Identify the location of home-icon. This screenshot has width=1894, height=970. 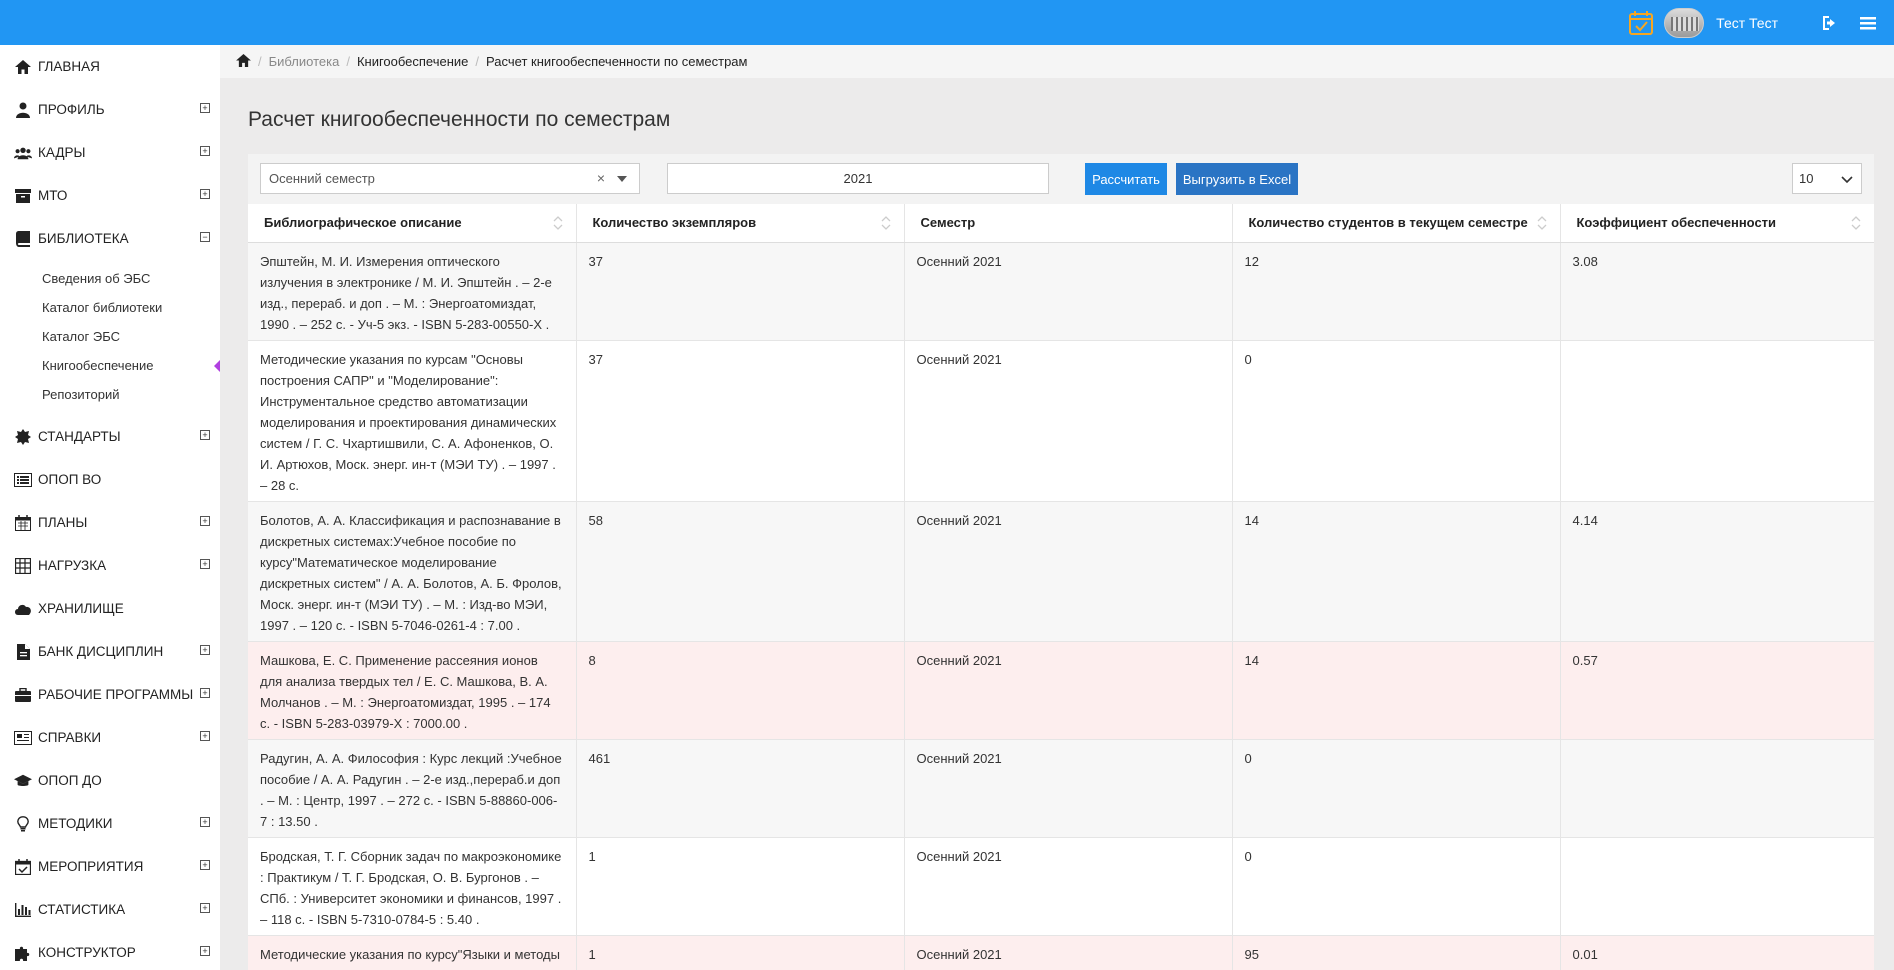
(243, 61).